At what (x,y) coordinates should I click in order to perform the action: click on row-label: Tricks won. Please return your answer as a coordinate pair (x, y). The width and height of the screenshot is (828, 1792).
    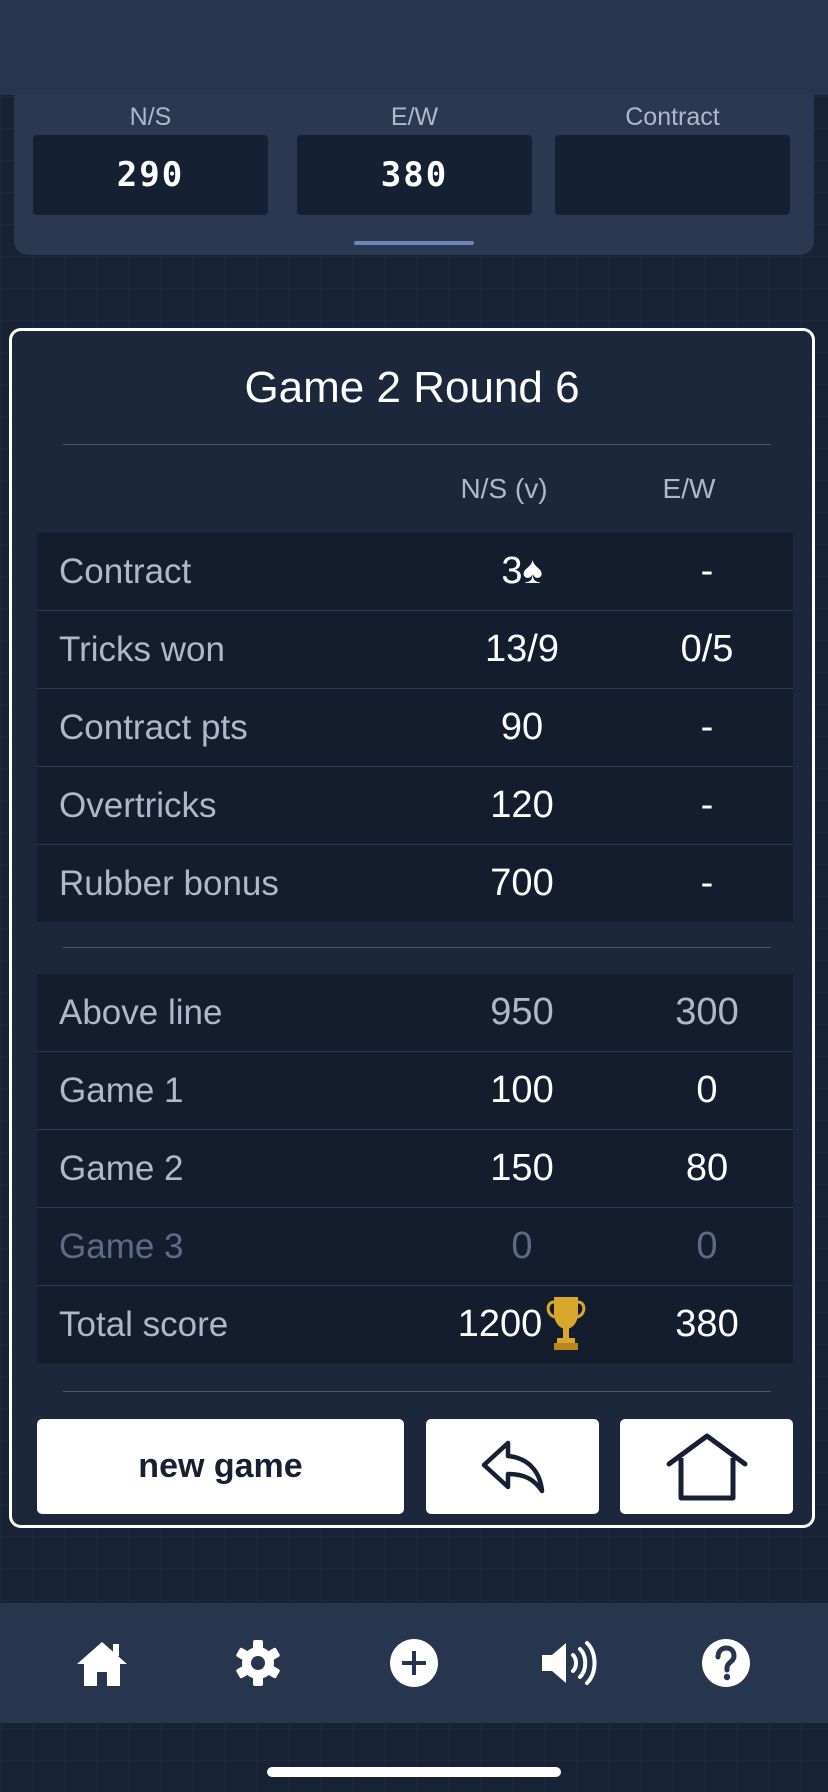
    Looking at the image, I should click on (142, 649).